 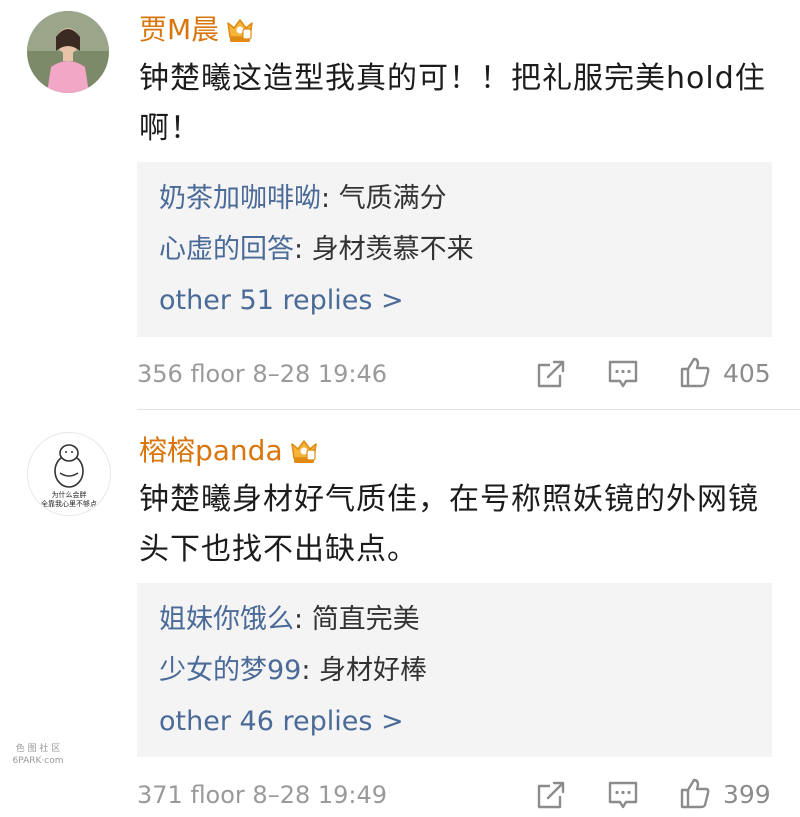 What do you see at coordinates (747, 373) in the screenshot?
I see `like-count: 405` at bounding box center [747, 373].